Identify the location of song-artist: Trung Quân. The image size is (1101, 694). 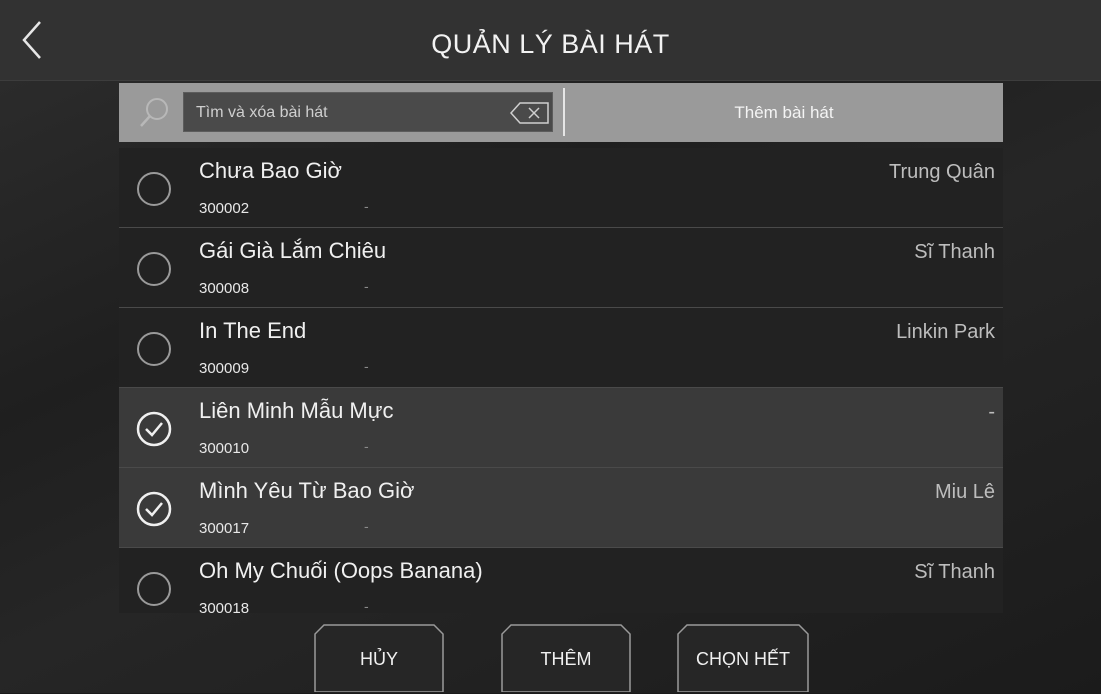
(942, 172).